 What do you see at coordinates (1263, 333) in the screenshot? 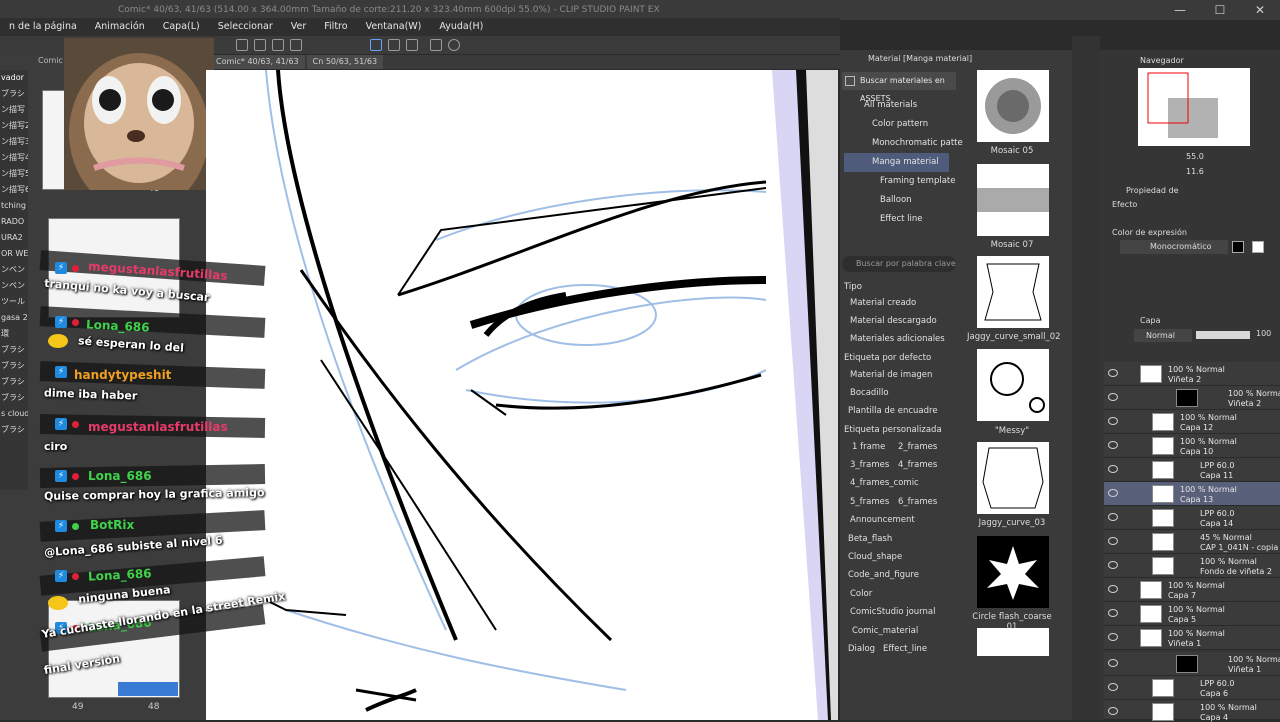
I see `opacity-value: 100` at bounding box center [1263, 333].